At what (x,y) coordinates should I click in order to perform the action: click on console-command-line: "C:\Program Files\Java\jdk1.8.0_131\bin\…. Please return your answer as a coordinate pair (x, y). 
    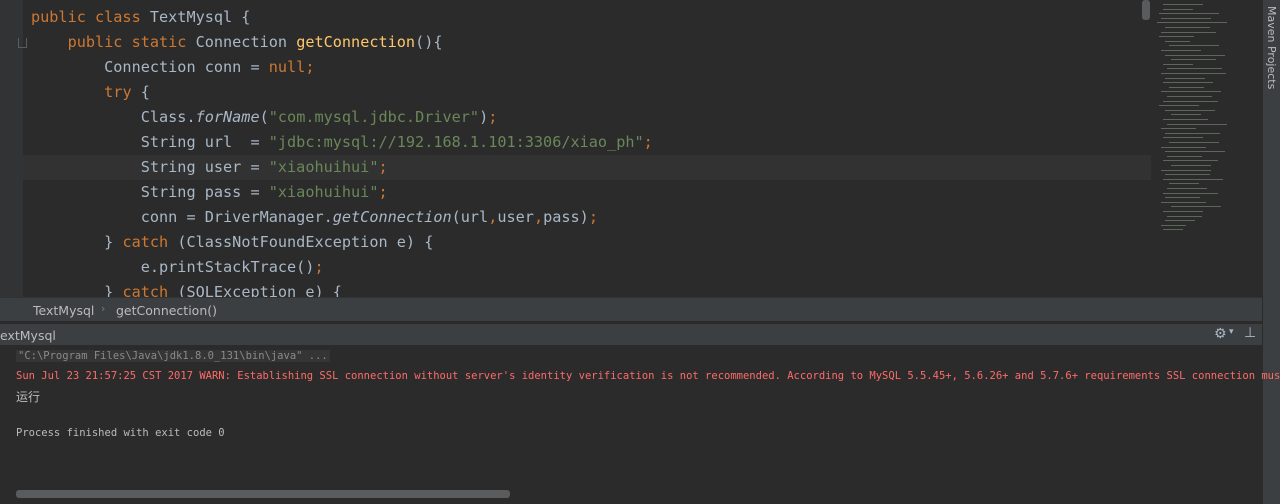
    Looking at the image, I should click on (173, 356).